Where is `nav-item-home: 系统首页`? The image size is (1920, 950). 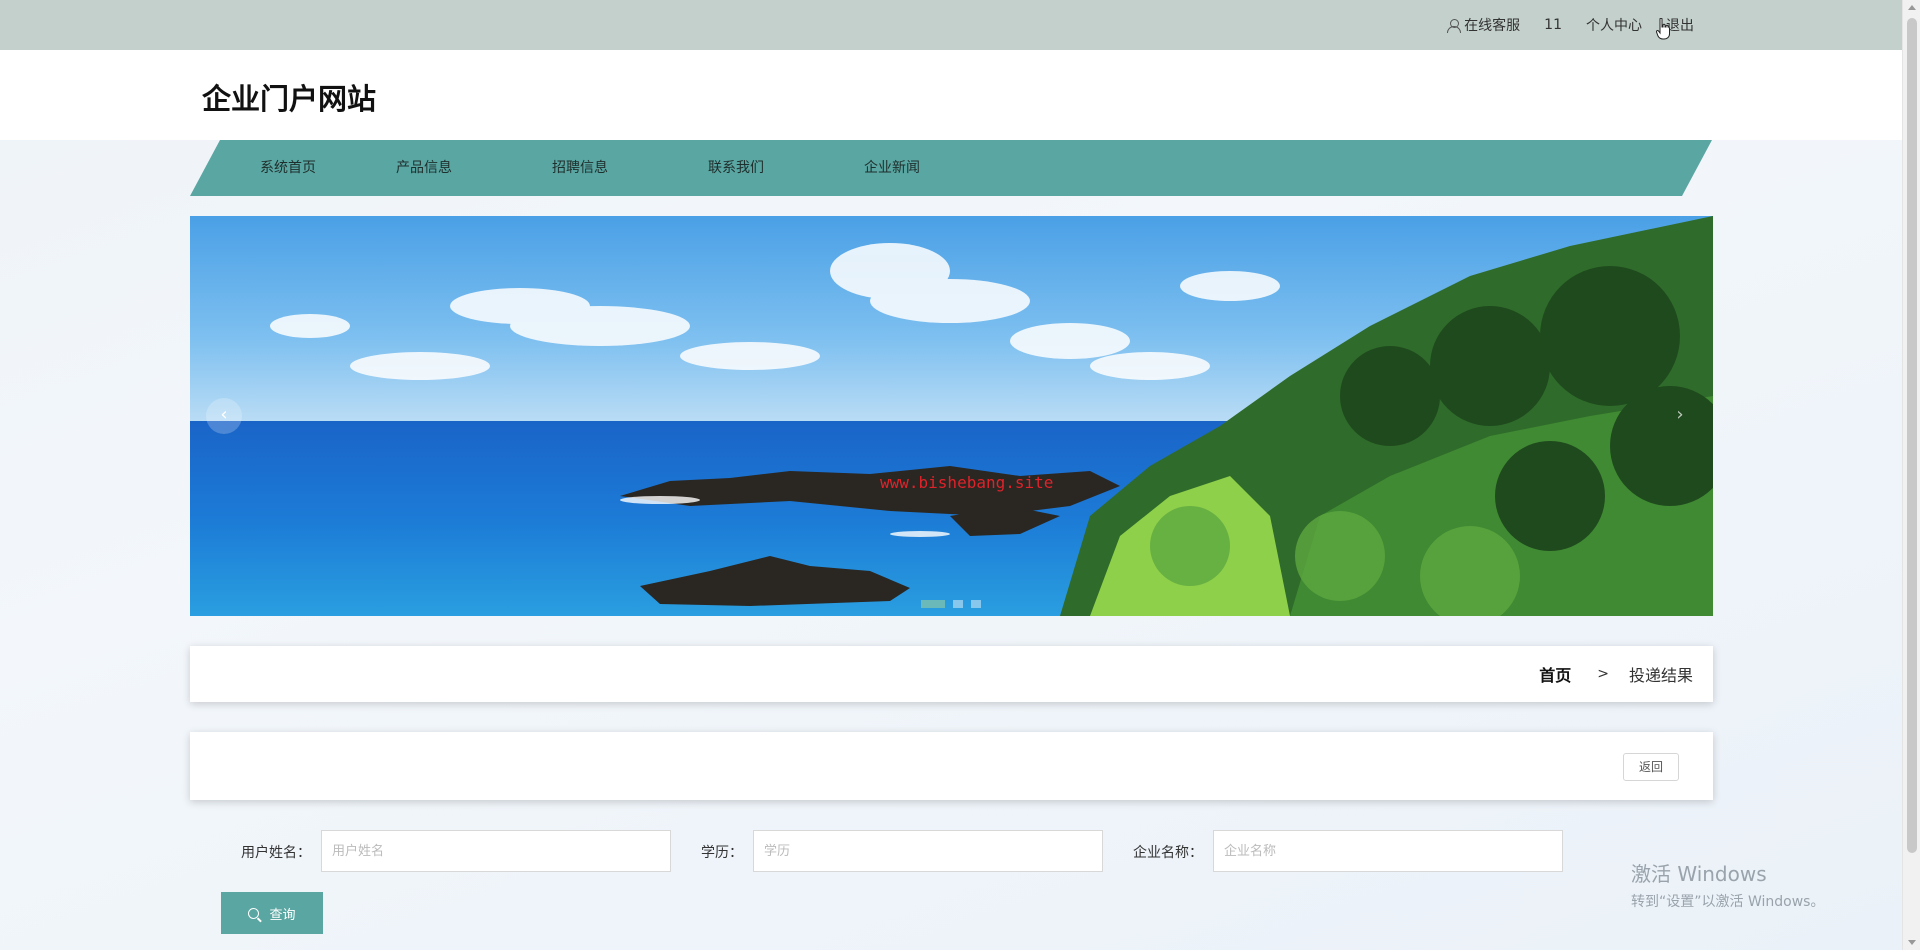 nav-item-home: 系统首页 is located at coordinates (288, 168).